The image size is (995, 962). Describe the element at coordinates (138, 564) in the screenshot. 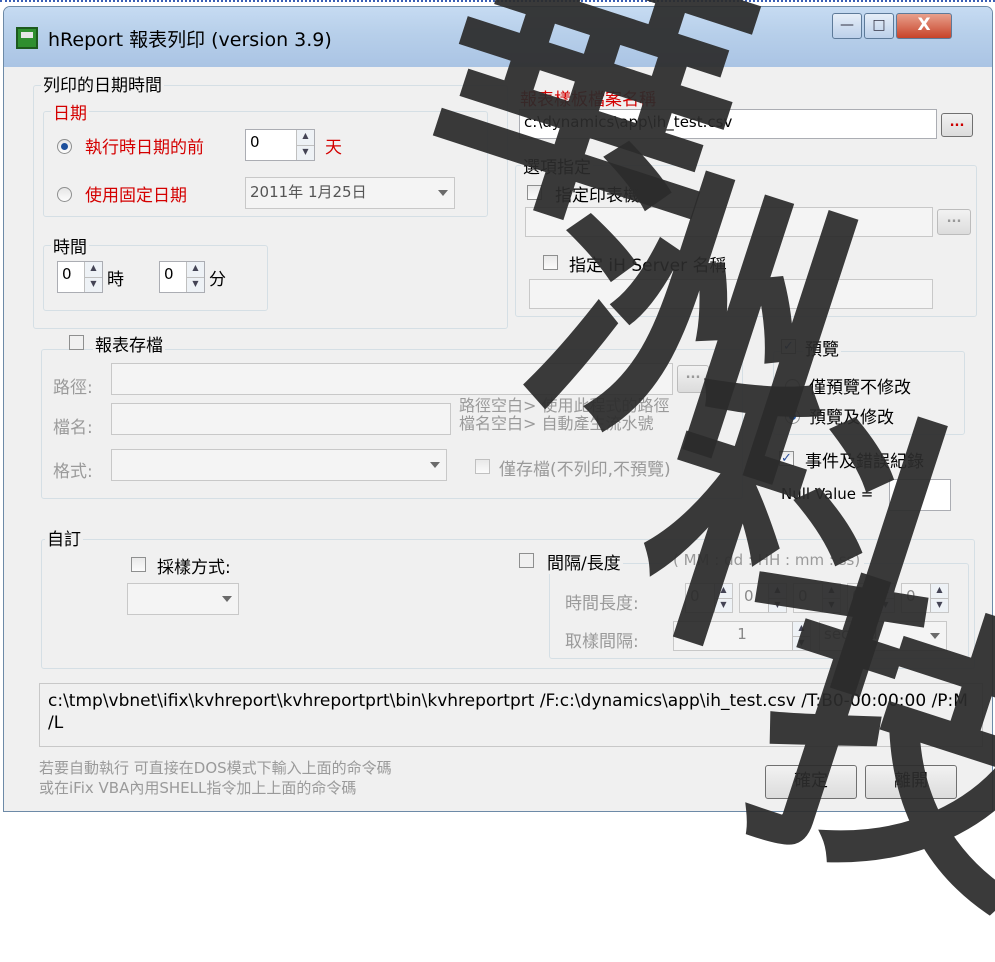

I see `sampling-checkbox` at that location.